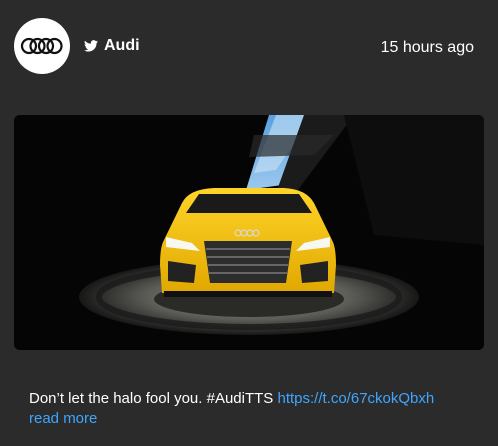  Describe the element at coordinates (63, 418) in the screenshot. I see `read-more-link: read more` at that location.